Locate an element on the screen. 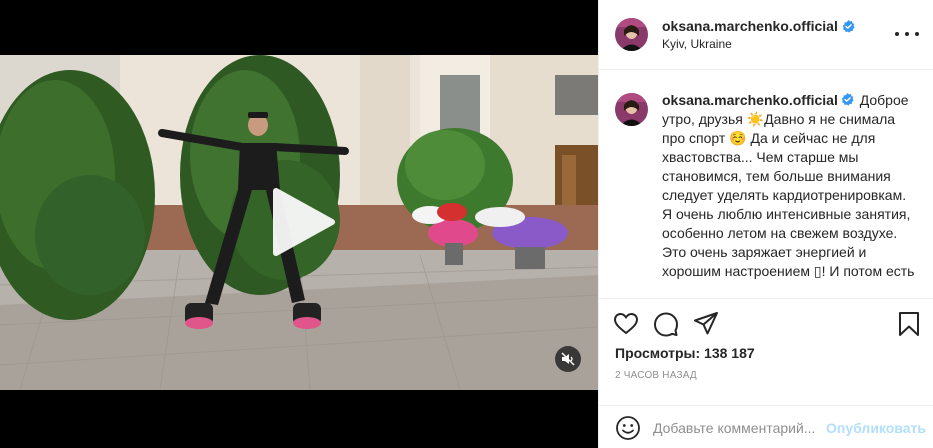 The width and height of the screenshot is (933, 448). mute-toggle-button is located at coordinates (568, 359).